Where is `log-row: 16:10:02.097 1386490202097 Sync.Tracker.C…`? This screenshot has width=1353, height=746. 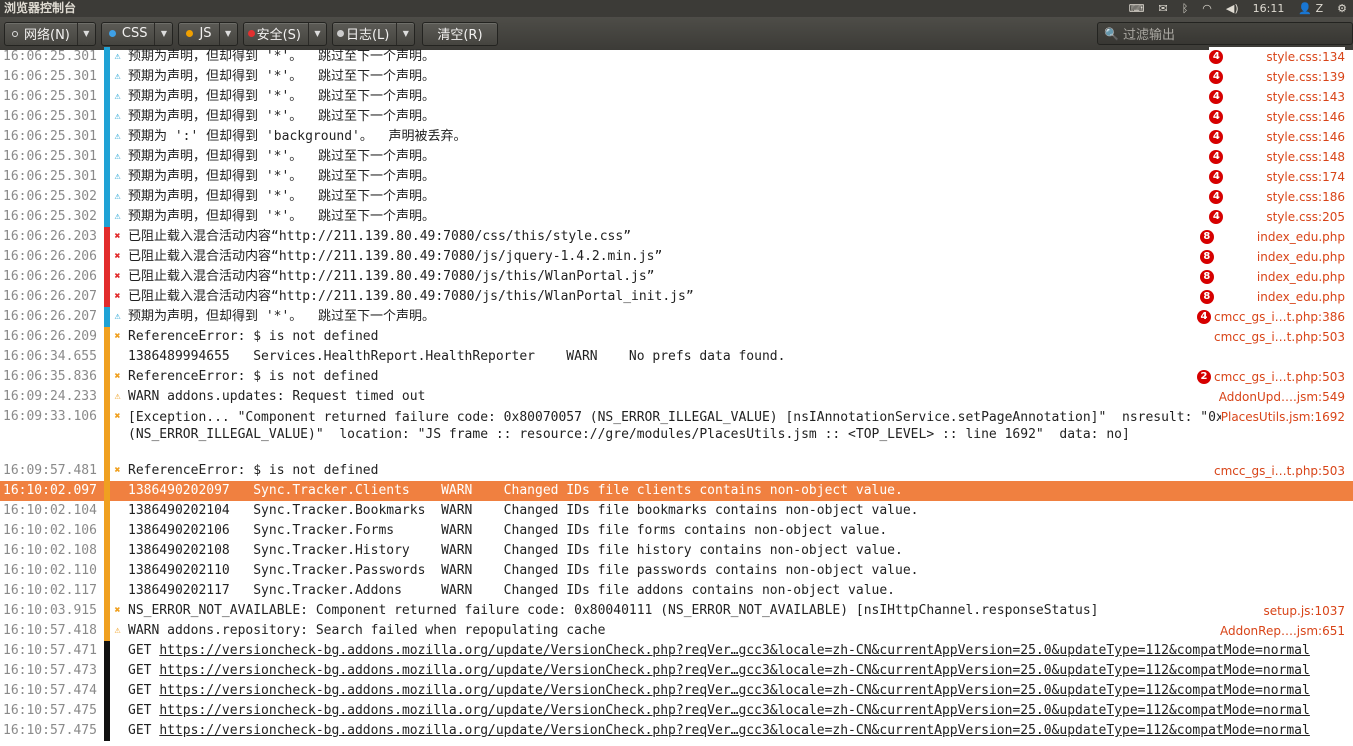 log-row: 16:10:02.097 1386490202097 Sync.Tracker.C… is located at coordinates (676, 491).